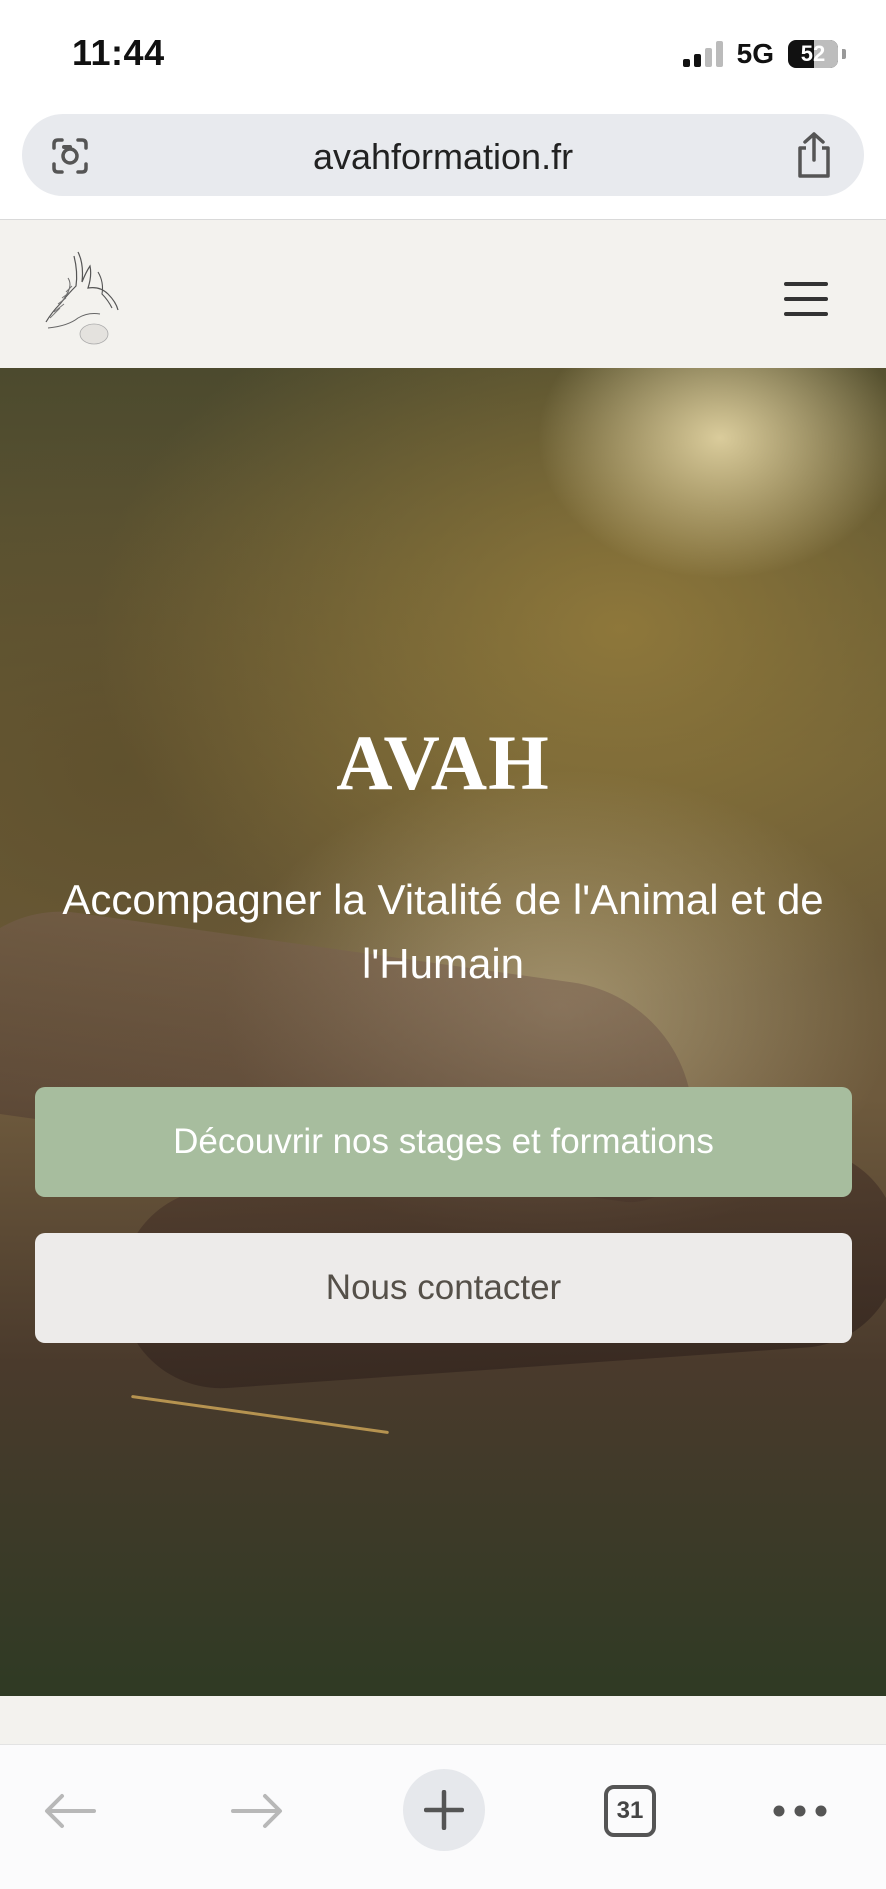  Describe the element at coordinates (443, 1720) in the screenshot. I see `next-section-edge` at that location.